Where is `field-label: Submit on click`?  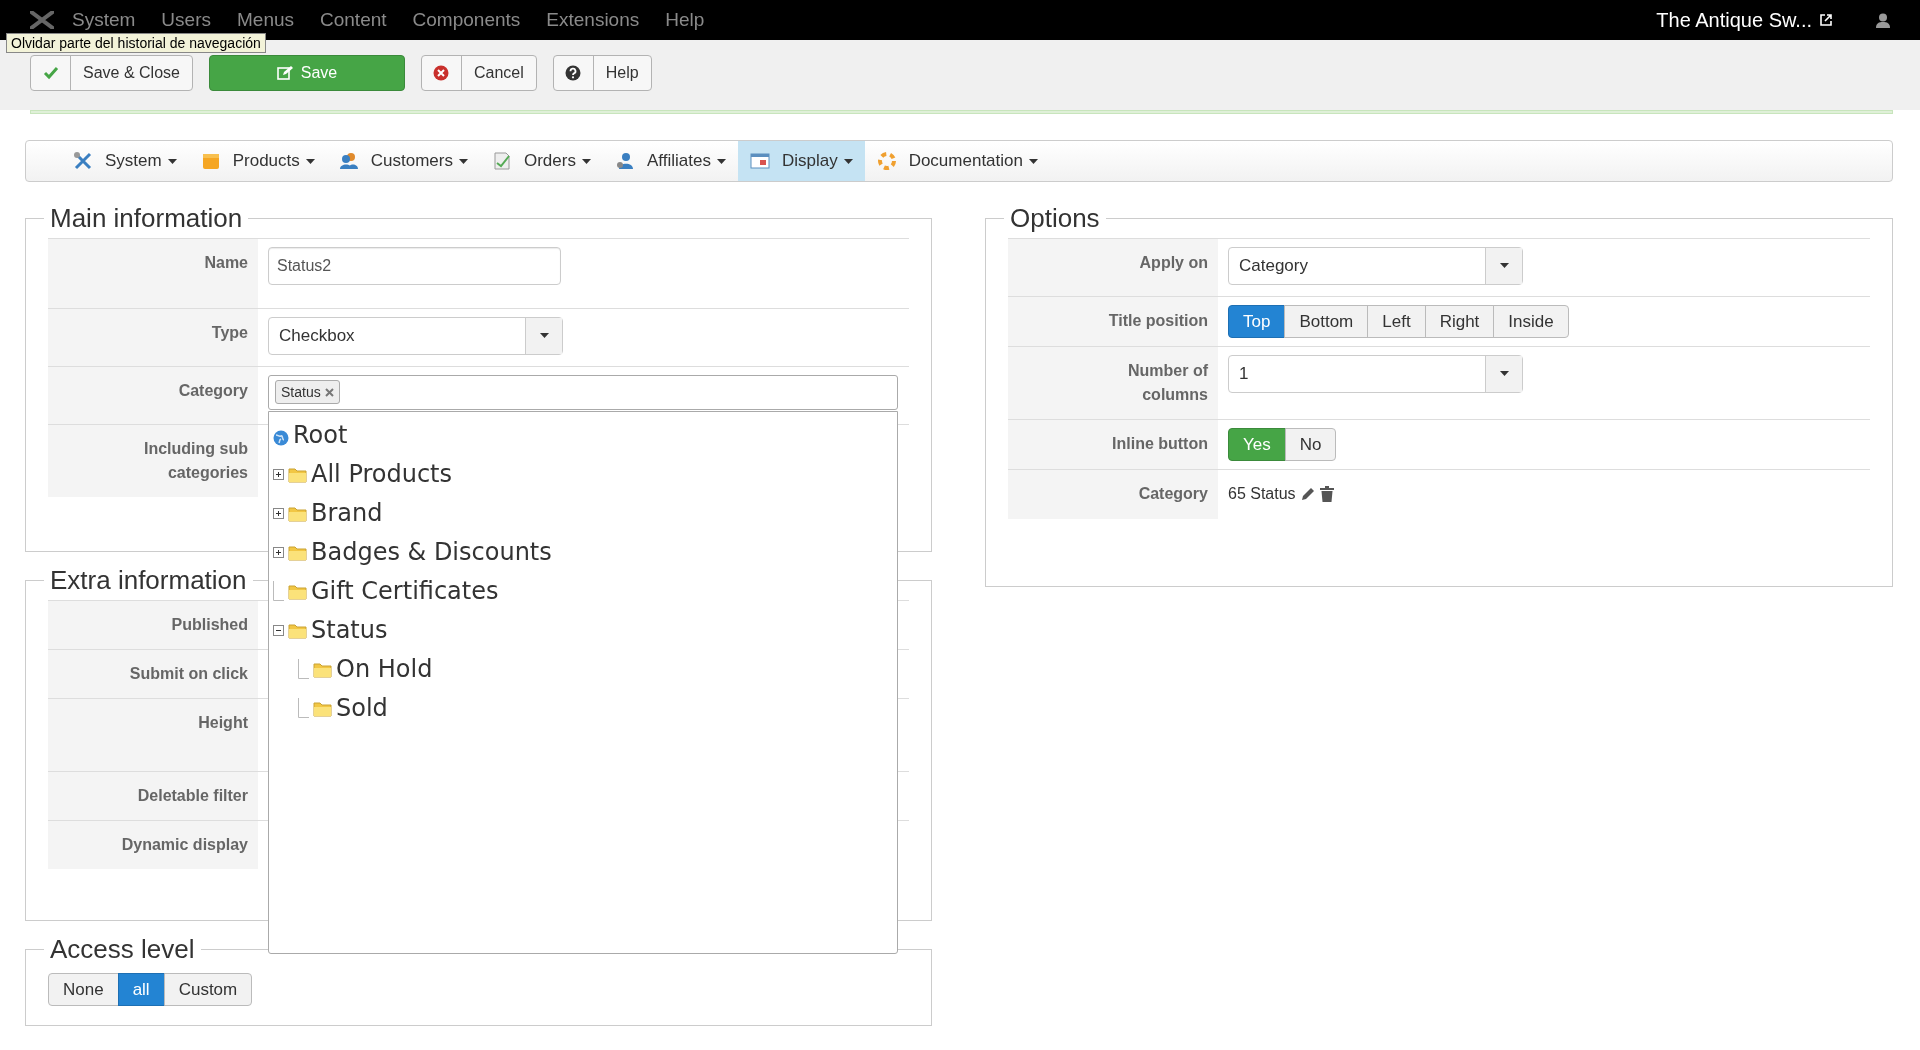
field-label: Submit on click is located at coordinates (188, 673).